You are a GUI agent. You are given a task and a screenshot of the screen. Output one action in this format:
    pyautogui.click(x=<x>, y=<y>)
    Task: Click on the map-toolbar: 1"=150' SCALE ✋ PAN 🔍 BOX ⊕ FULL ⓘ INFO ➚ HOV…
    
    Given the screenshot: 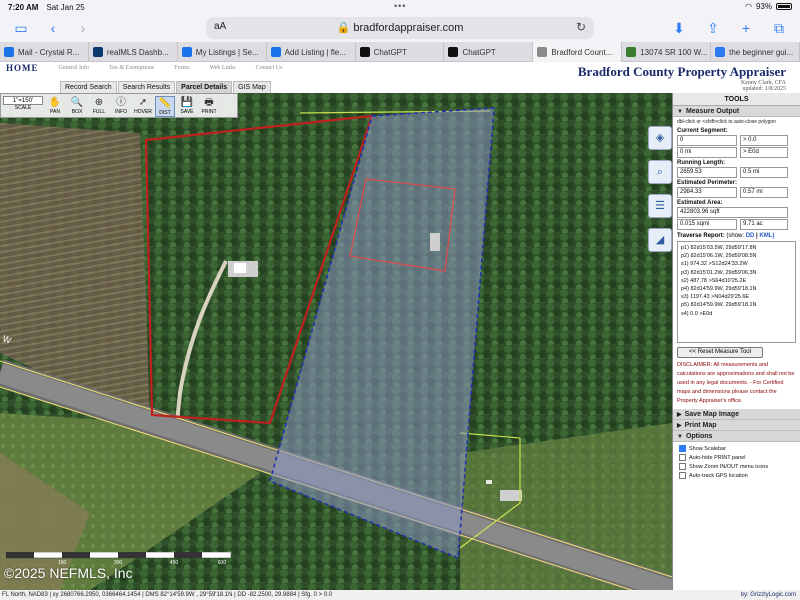 What is the action you would take?
    pyautogui.click(x=119, y=105)
    